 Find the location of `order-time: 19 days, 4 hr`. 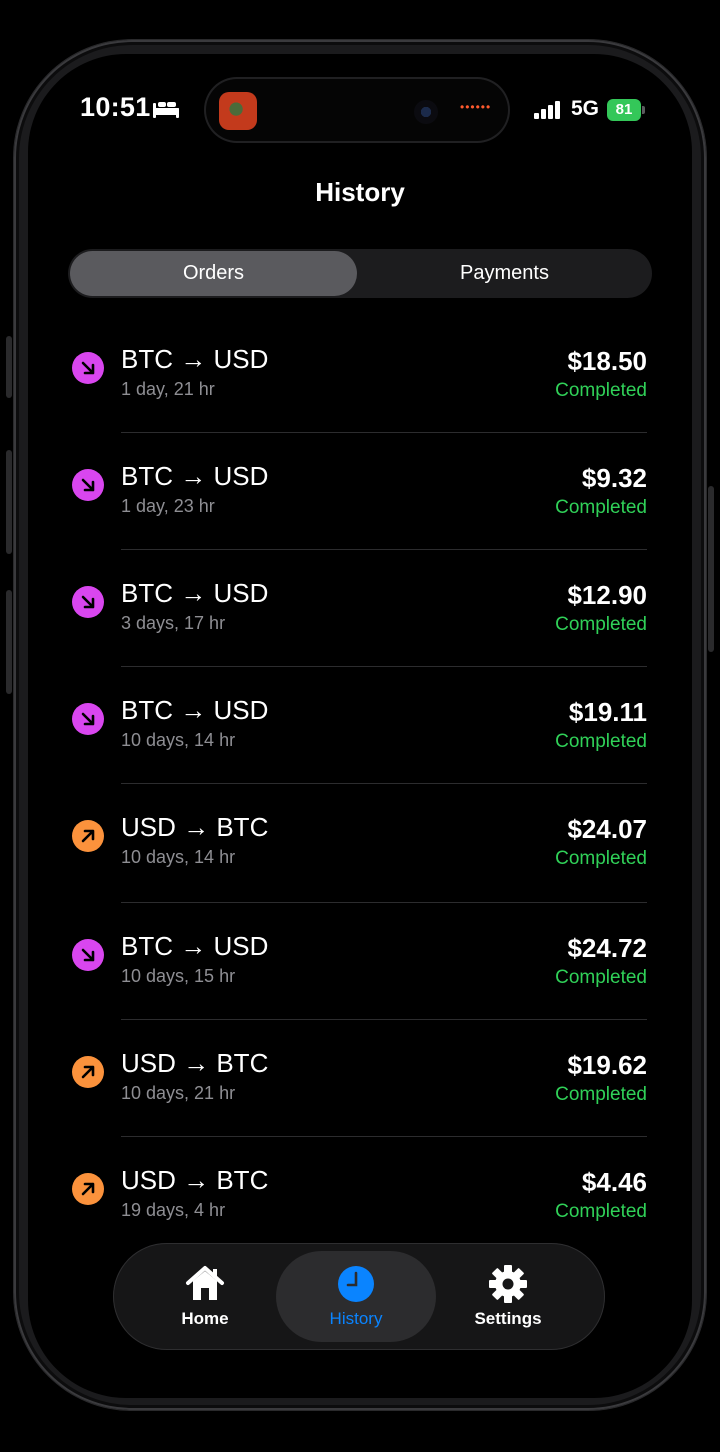

order-time: 19 days, 4 hr is located at coordinates (173, 1210).